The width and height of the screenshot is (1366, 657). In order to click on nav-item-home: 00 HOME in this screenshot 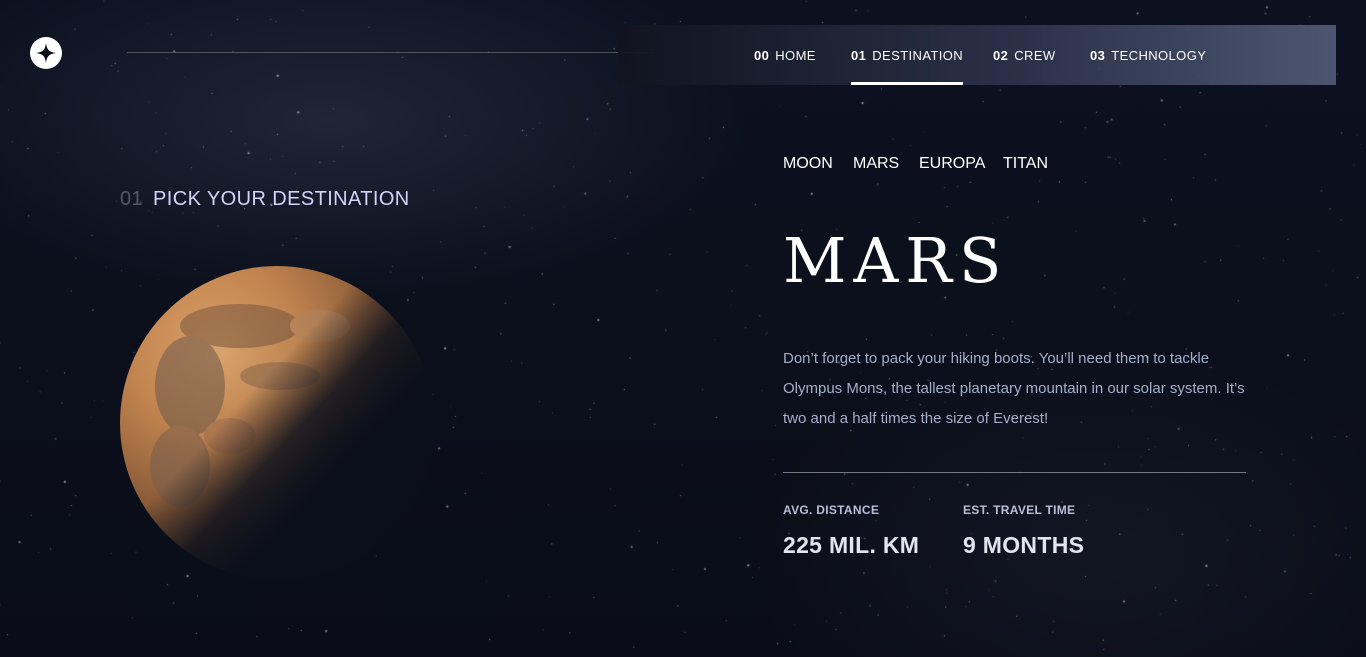, I will do `click(785, 55)`.